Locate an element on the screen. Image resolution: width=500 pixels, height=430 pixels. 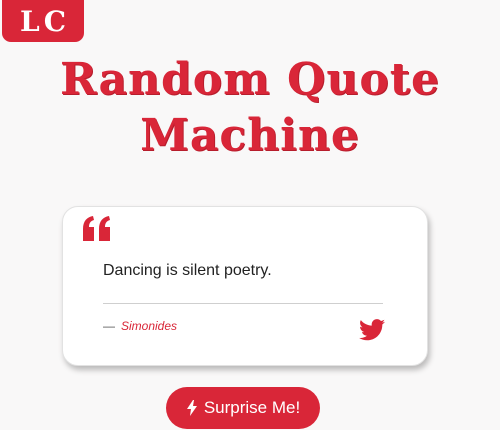
surprise-label: Surprise Me! is located at coordinates (252, 407).